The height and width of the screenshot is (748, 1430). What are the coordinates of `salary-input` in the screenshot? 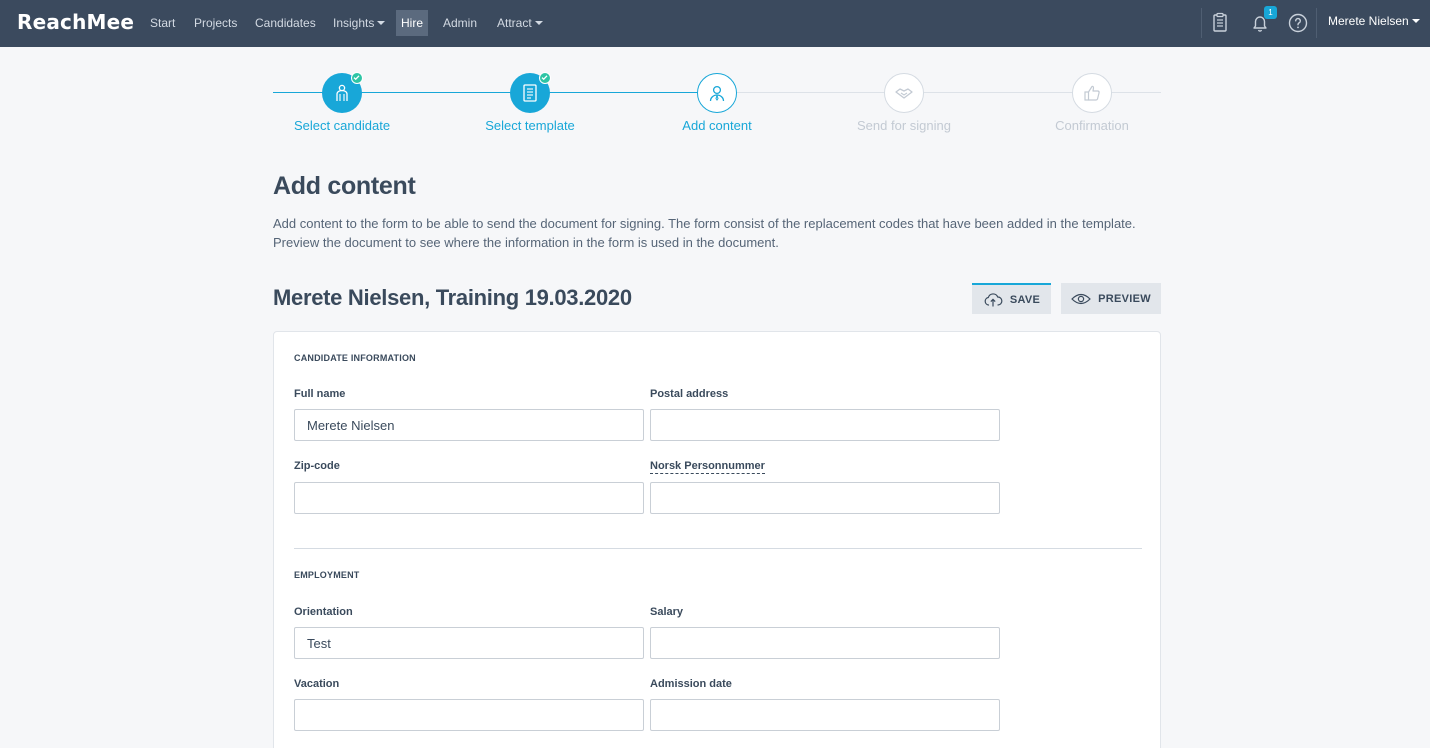 It's located at (825, 643).